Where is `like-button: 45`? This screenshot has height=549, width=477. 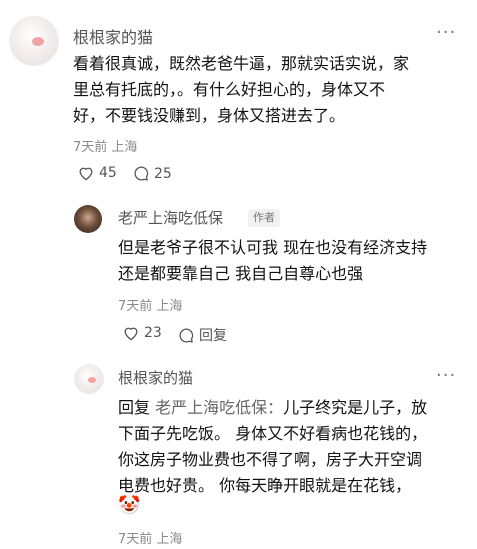
like-button: 45 is located at coordinates (97, 173).